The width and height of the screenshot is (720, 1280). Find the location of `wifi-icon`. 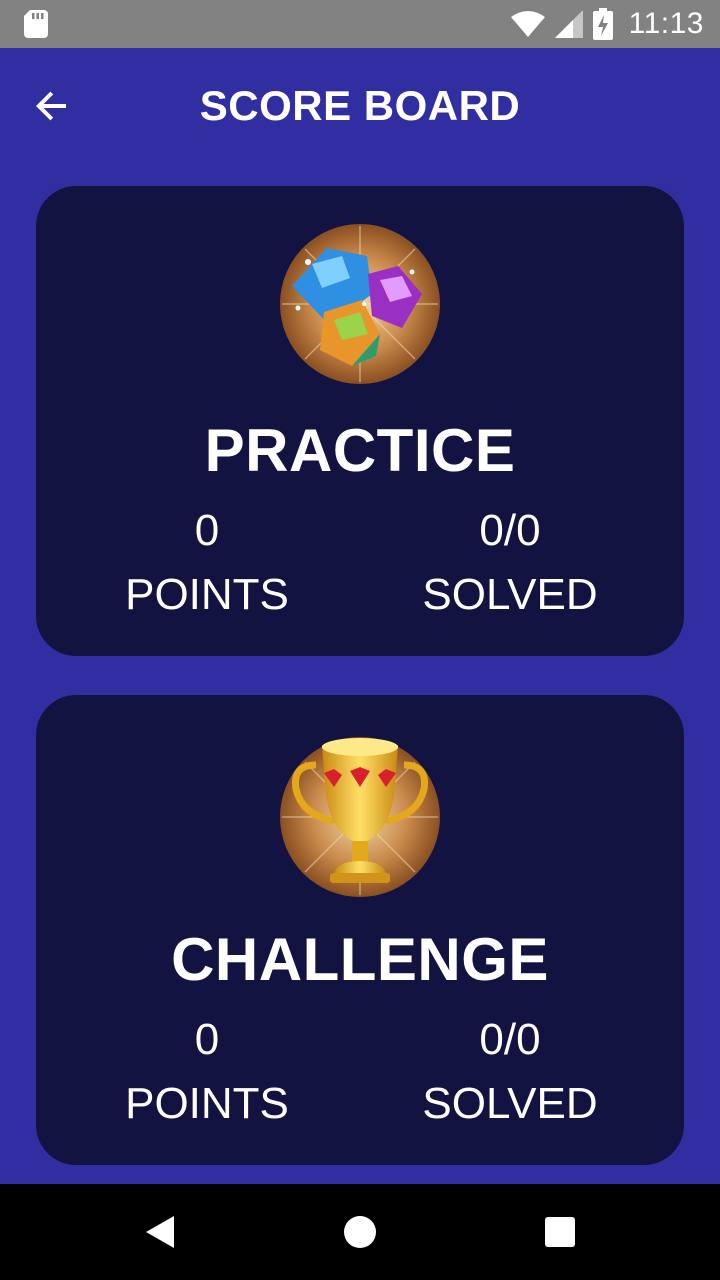

wifi-icon is located at coordinates (527, 24).